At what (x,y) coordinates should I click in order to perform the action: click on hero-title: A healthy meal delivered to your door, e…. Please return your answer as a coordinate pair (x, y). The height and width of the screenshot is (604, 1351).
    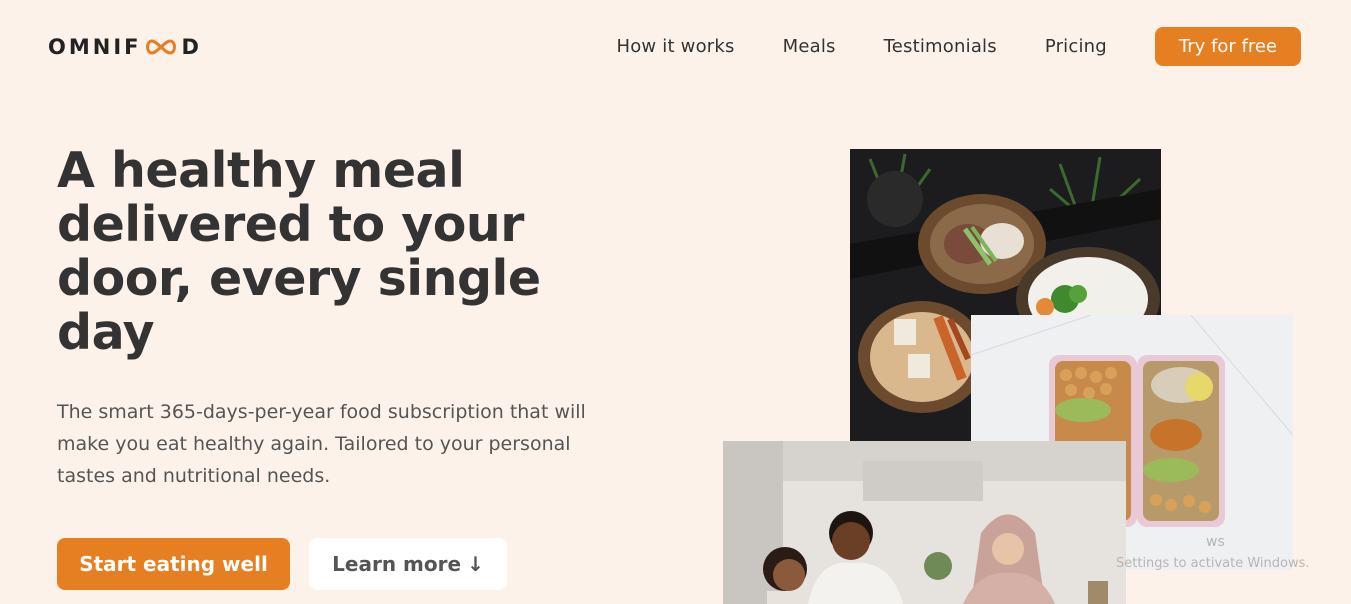
    Looking at the image, I should click on (299, 251).